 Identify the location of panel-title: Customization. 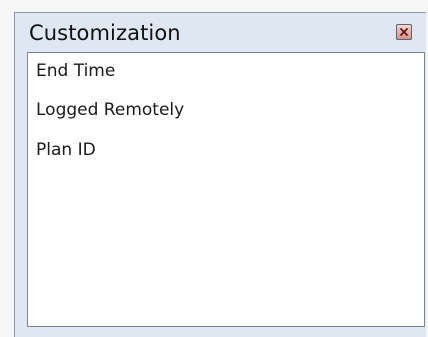
(105, 33).